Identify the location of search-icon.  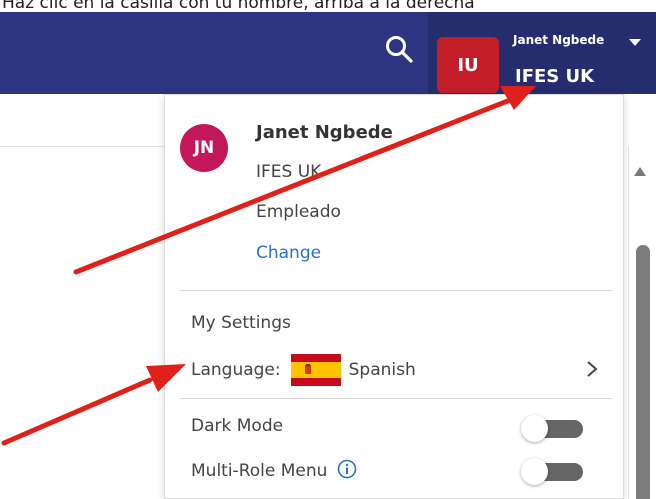
(399, 49).